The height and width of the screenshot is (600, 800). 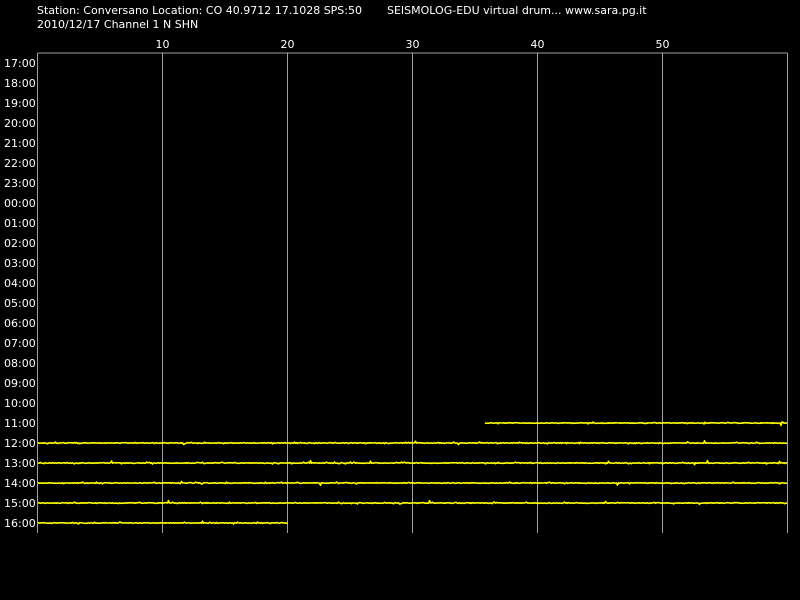 I want to click on row-label: 12:00, so click(x=20, y=443).